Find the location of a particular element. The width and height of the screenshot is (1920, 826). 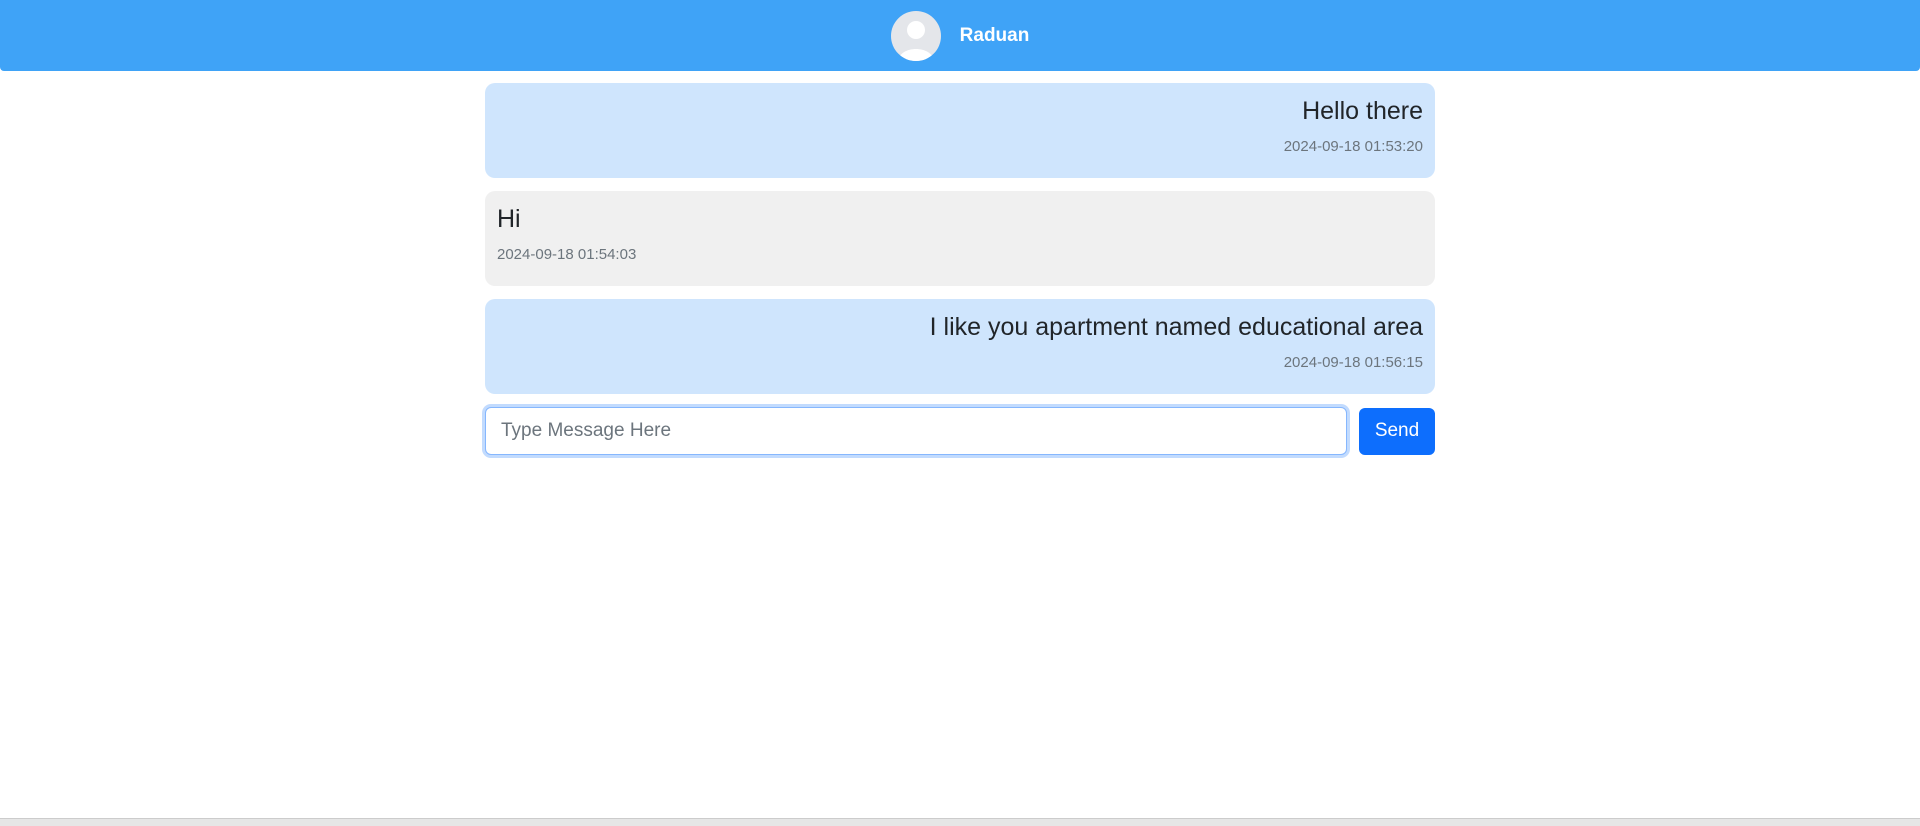

user-avatar-icon is located at coordinates (915, 35).